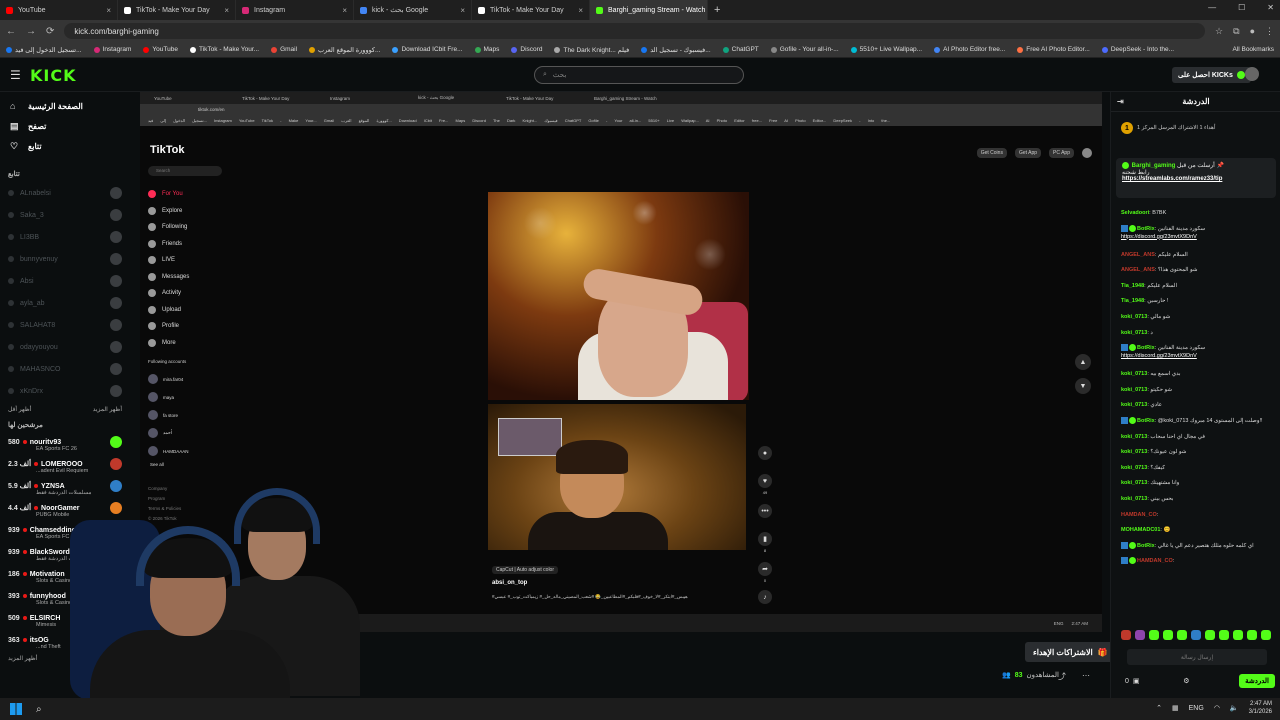 This screenshot has height=720, width=1280. Describe the element at coordinates (16, 709) in the screenshot. I see `windows-start-icon` at that location.